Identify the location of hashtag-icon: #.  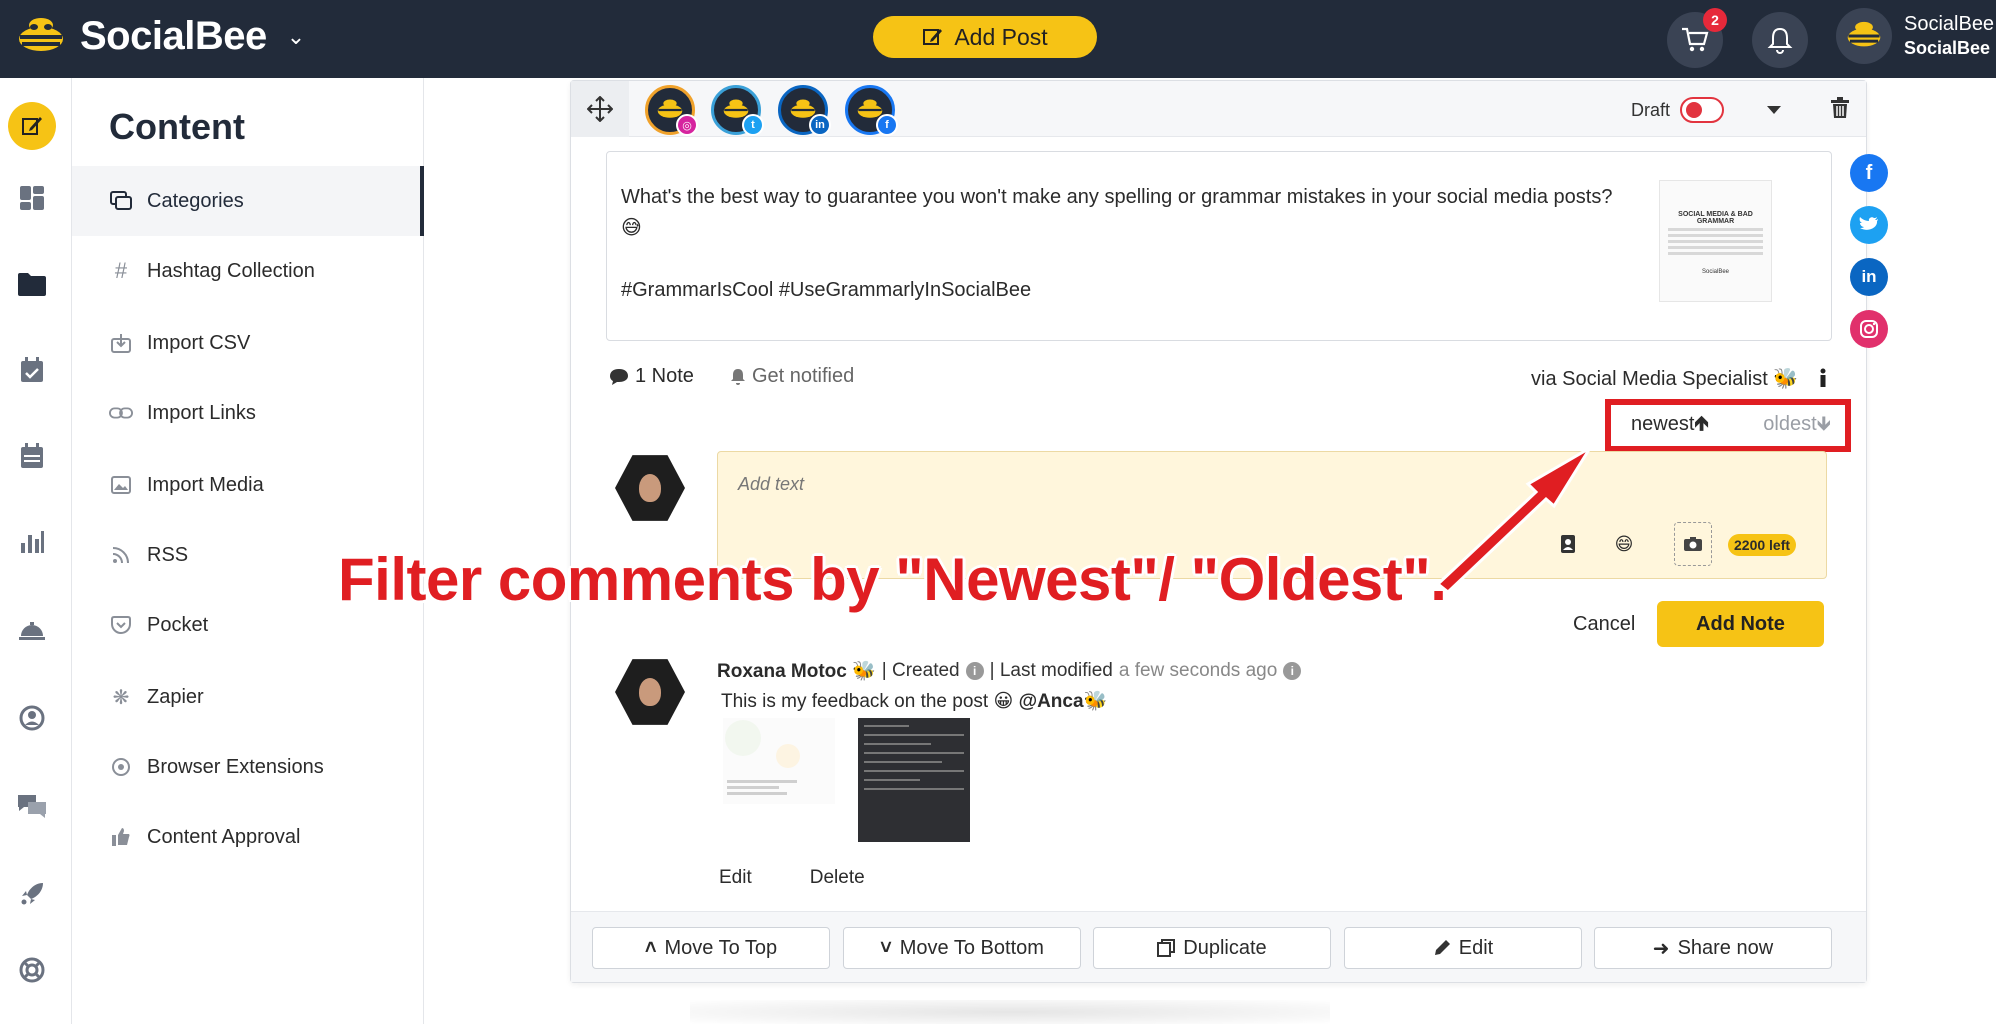
(121, 270).